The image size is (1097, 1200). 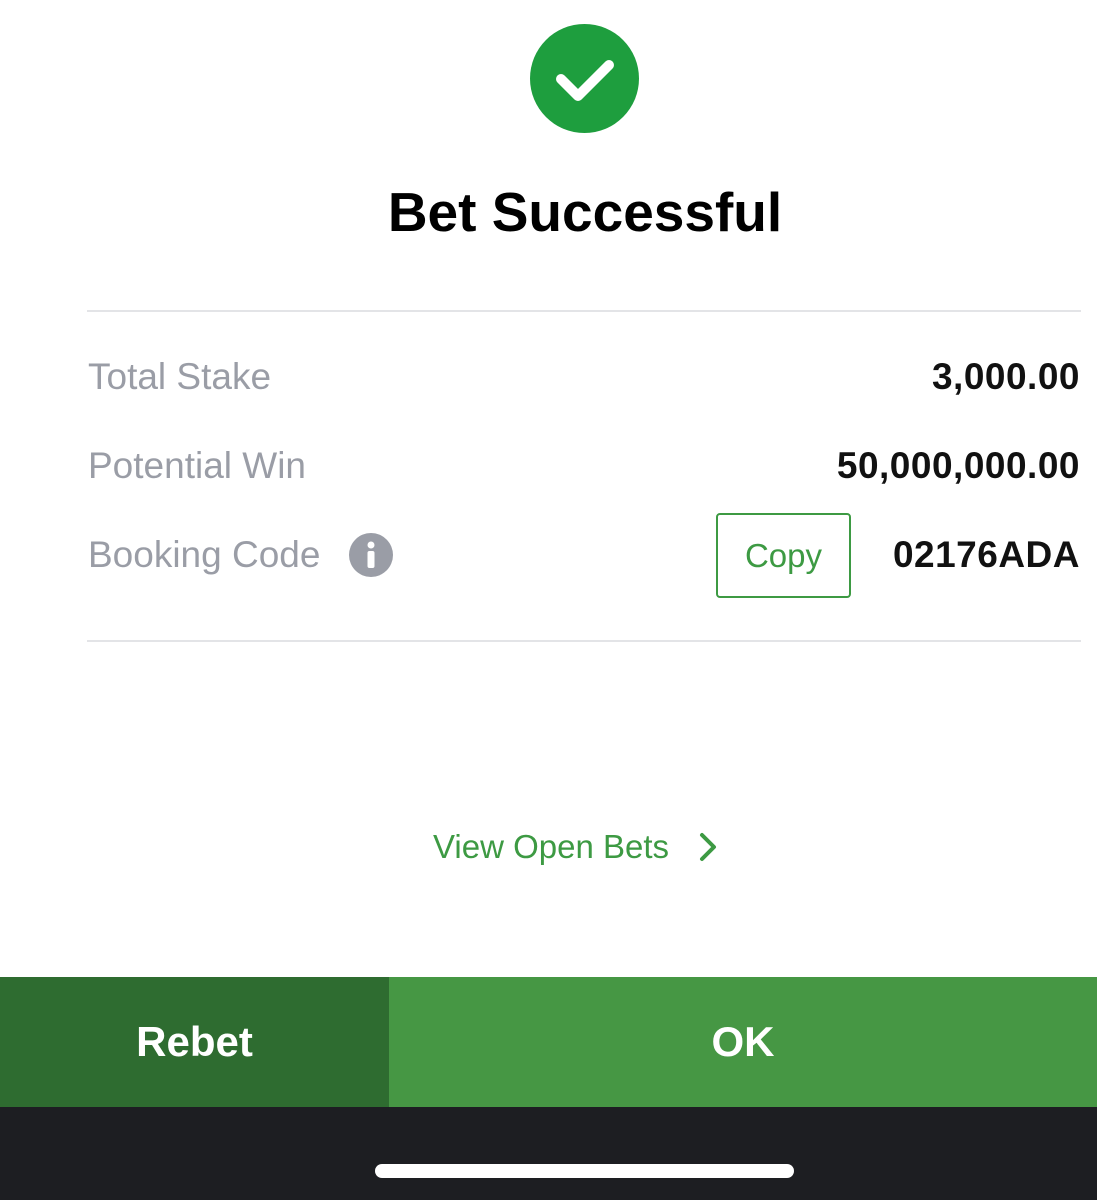 What do you see at coordinates (585, 212) in the screenshot?
I see `page-title: Bet Successful` at bounding box center [585, 212].